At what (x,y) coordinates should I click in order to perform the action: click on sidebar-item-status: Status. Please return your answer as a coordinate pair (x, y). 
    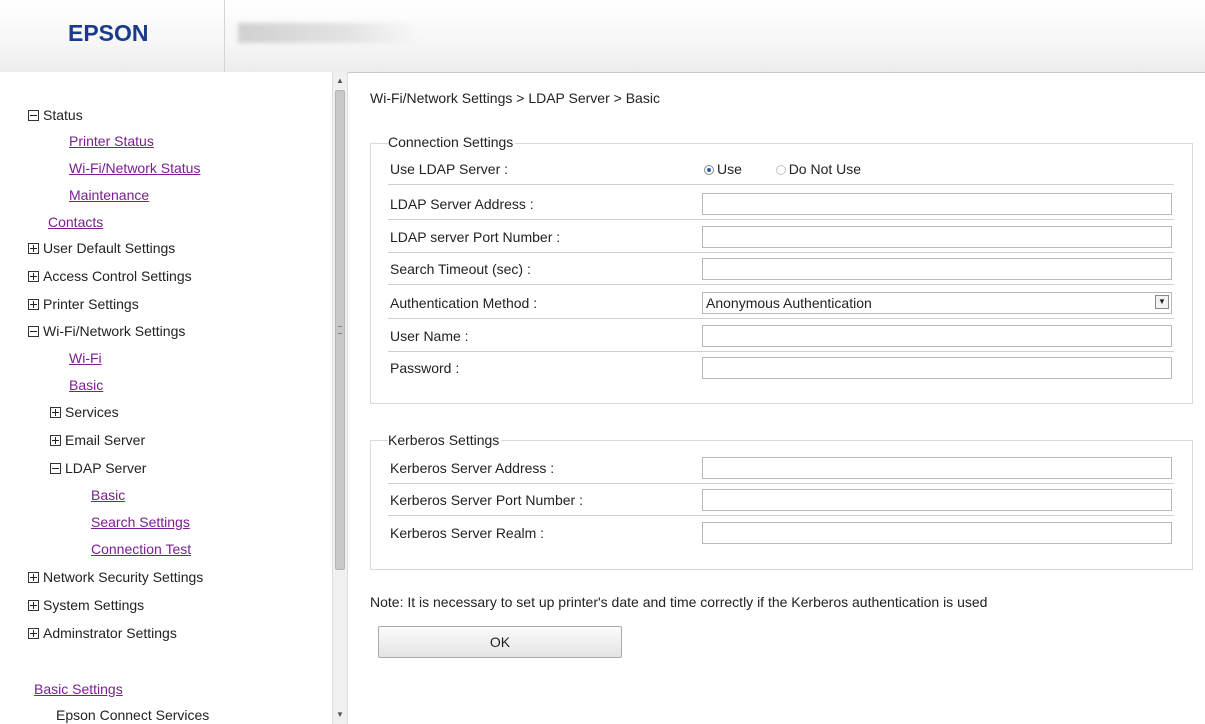
    Looking at the image, I should click on (55, 115).